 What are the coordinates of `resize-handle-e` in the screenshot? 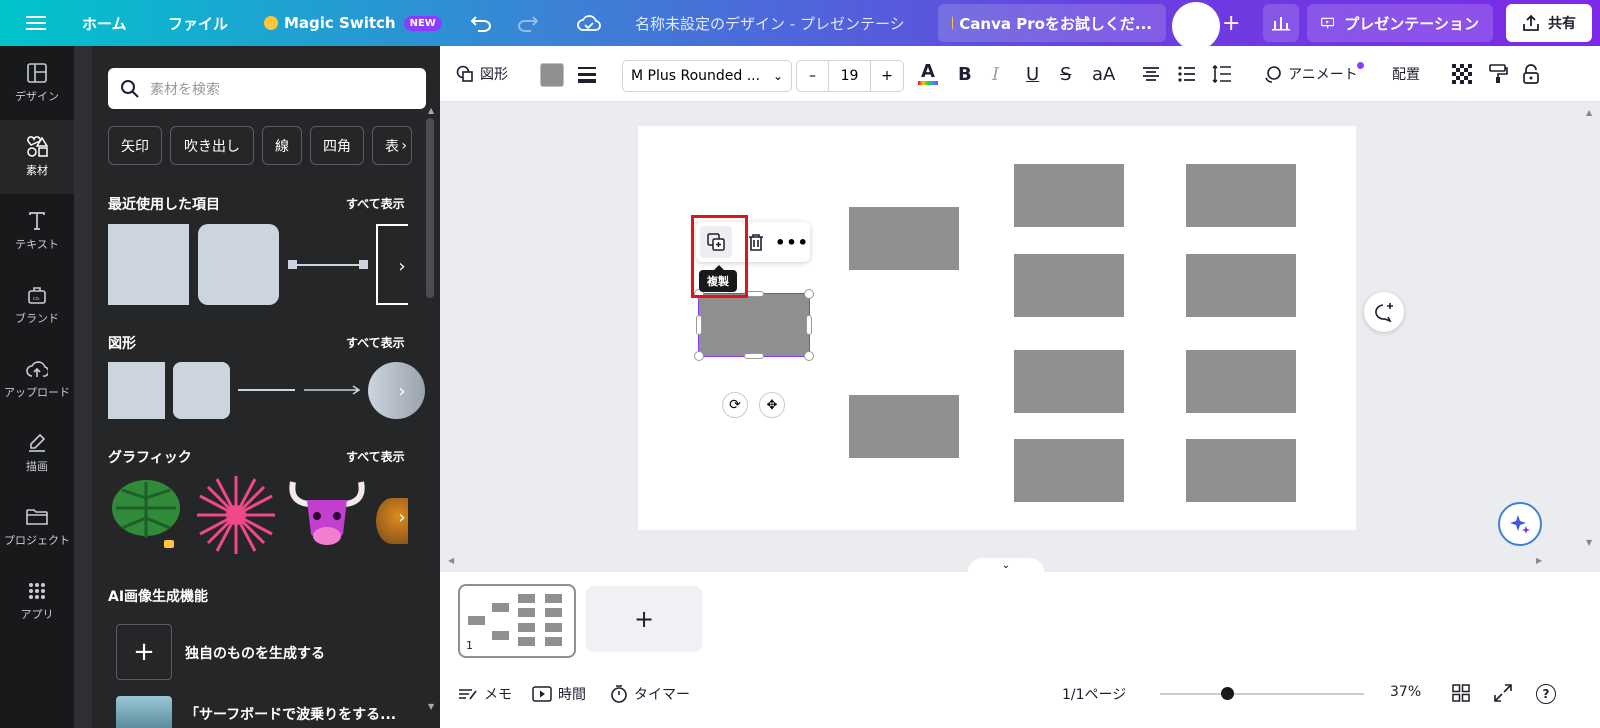 It's located at (809, 325).